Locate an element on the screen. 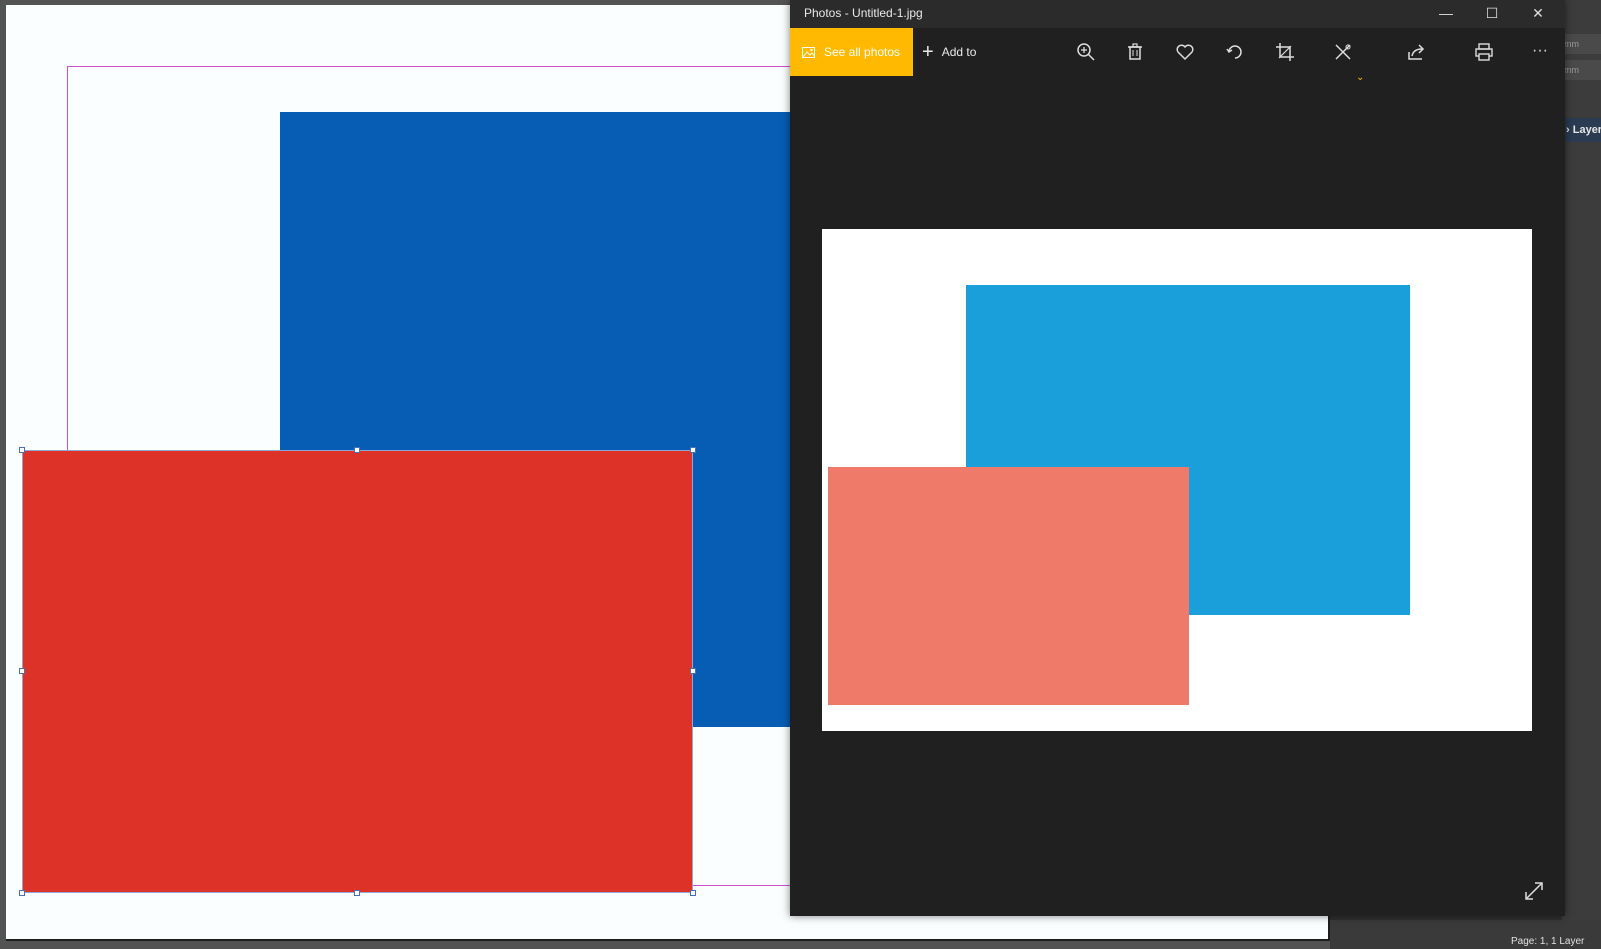  expand-icon is located at coordinates (1534, 891).